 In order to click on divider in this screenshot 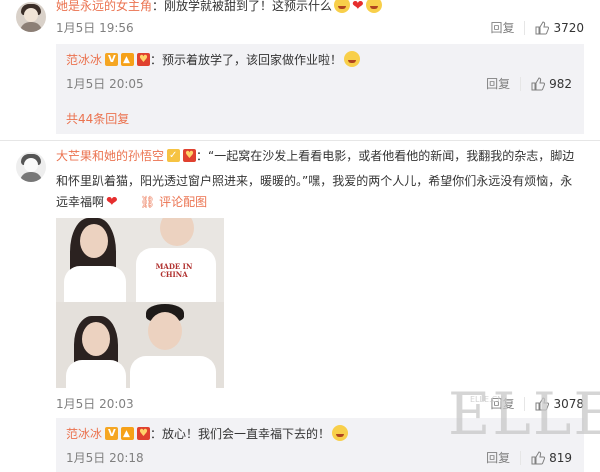, I will do `click(300, 140)`.